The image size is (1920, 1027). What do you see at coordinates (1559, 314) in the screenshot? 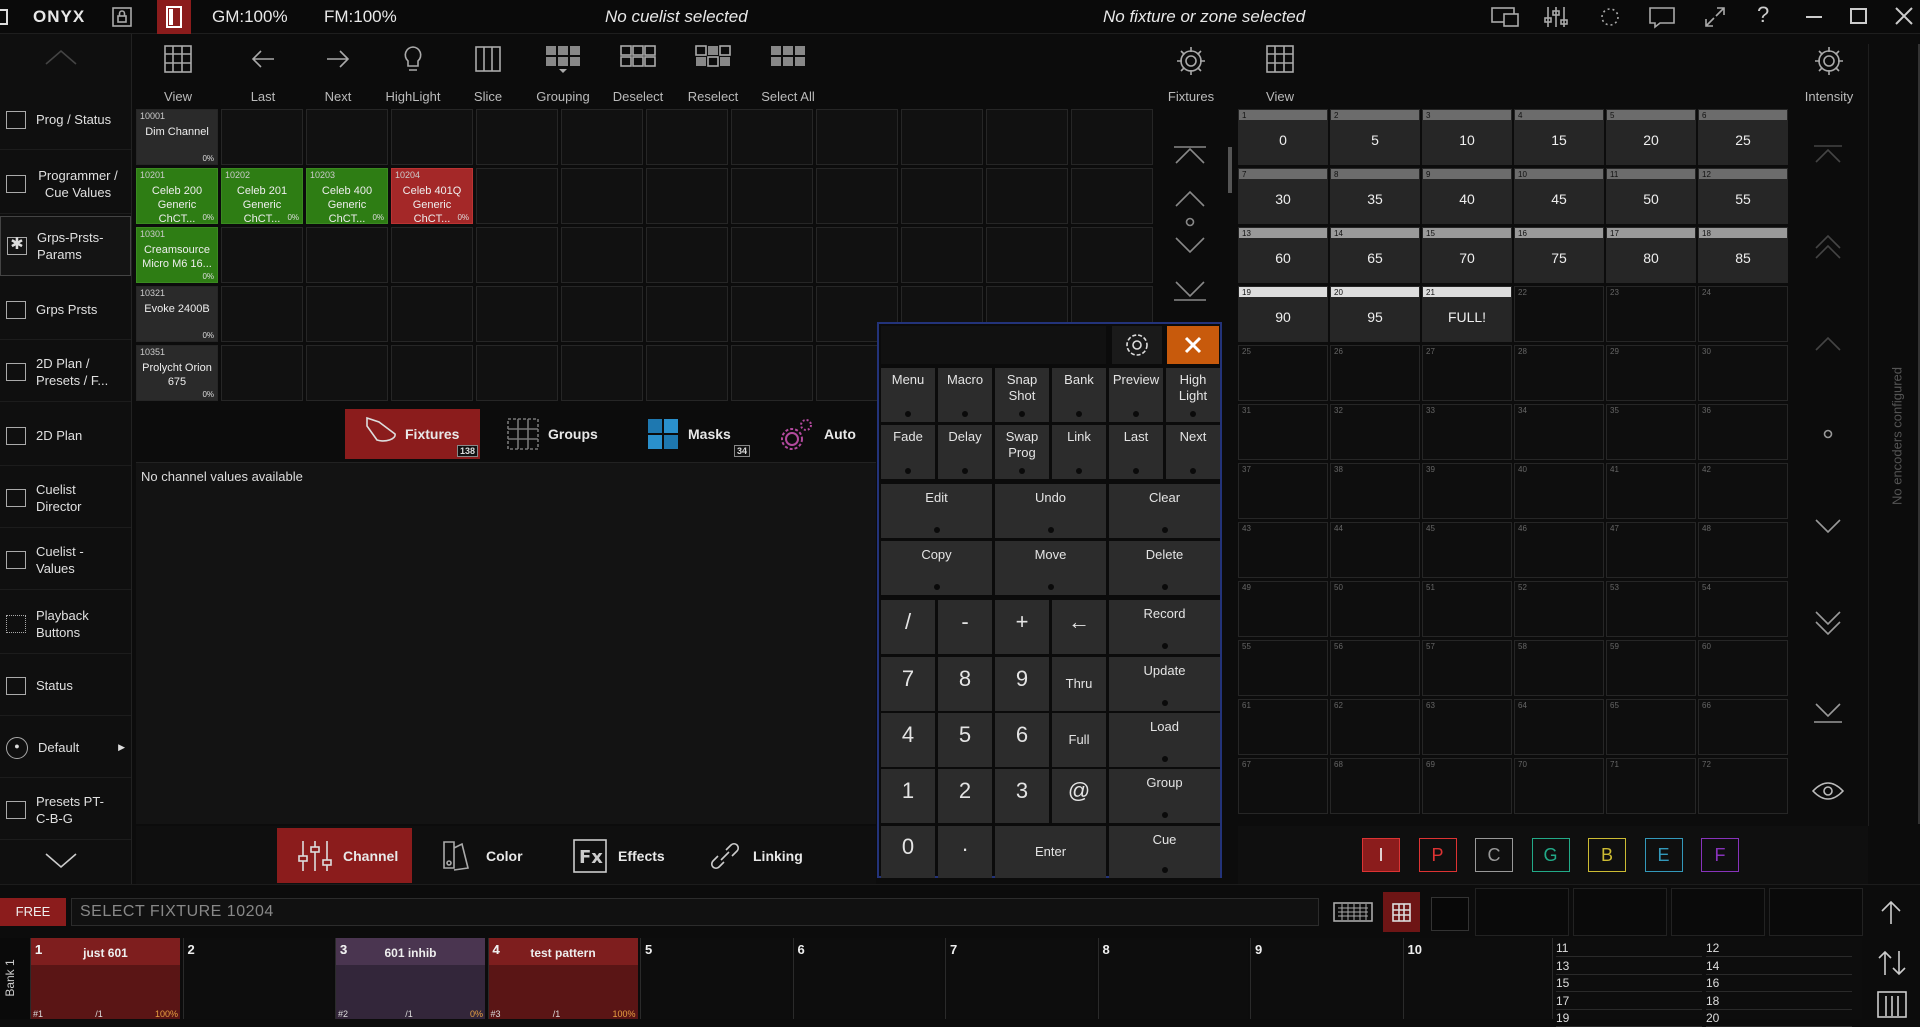
I see `empty-intensity-preset: 22` at bounding box center [1559, 314].